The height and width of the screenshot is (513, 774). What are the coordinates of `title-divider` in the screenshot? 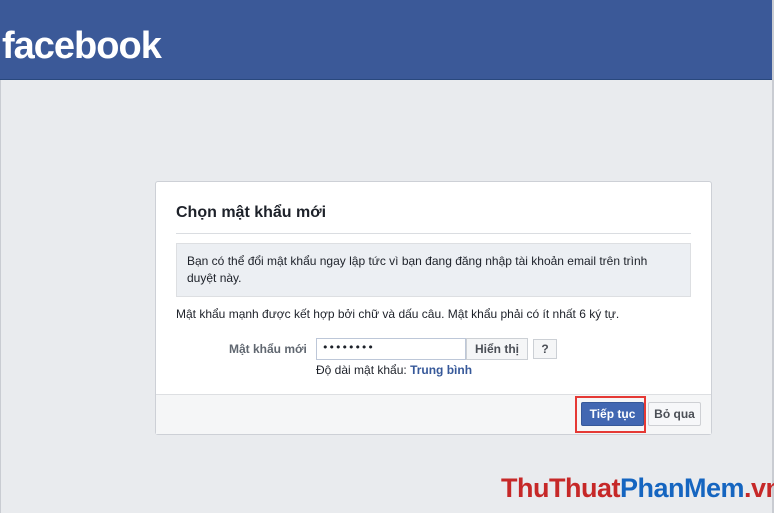 It's located at (433, 233).